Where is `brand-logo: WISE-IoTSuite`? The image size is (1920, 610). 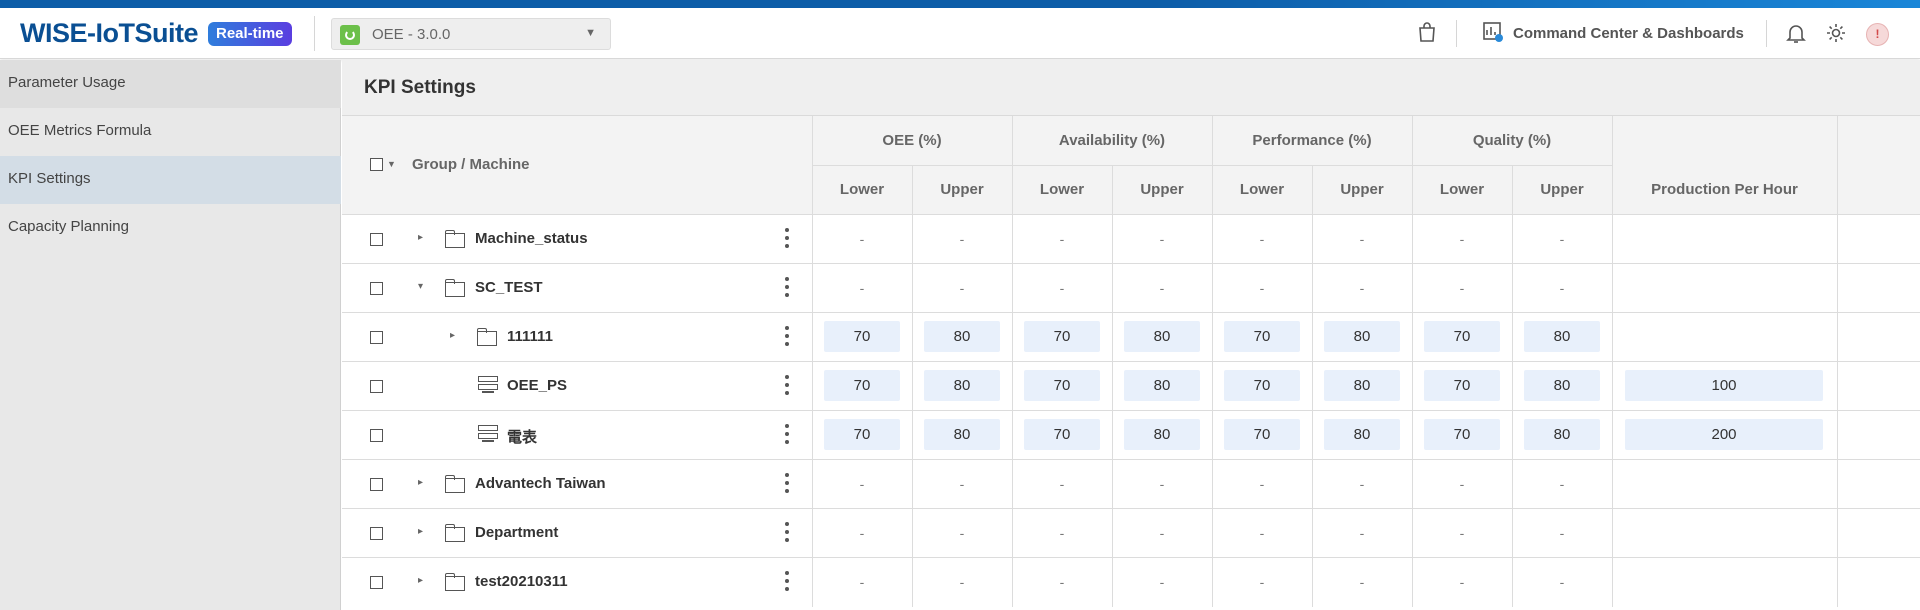
brand-logo: WISE-IoTSuite is located at coordinates (109, 33).